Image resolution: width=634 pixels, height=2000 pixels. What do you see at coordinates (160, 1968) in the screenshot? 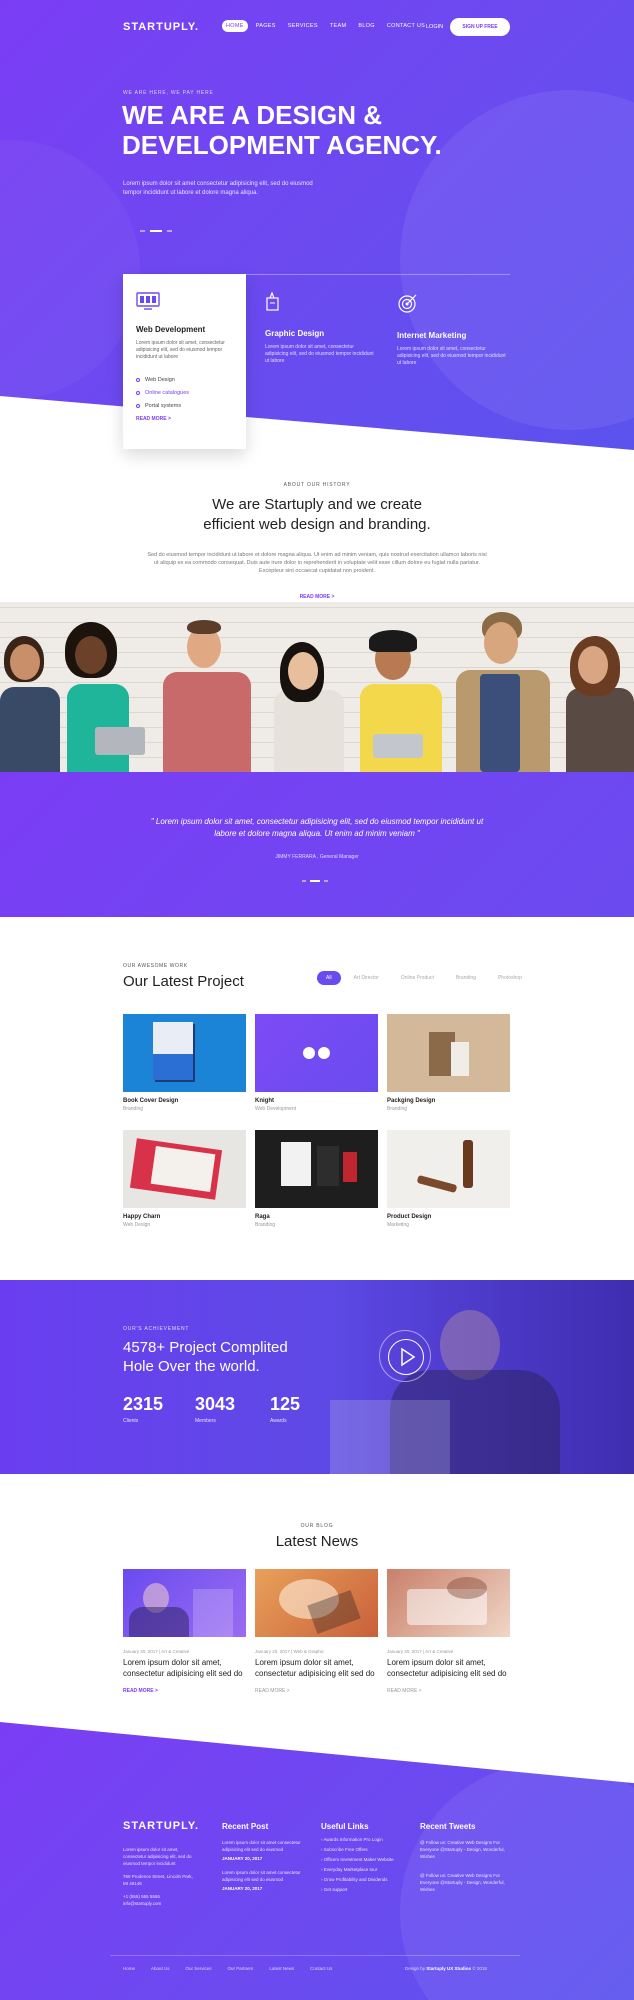
I see `footer-bottom-link: About Us` at bounding box center [160, 1968].